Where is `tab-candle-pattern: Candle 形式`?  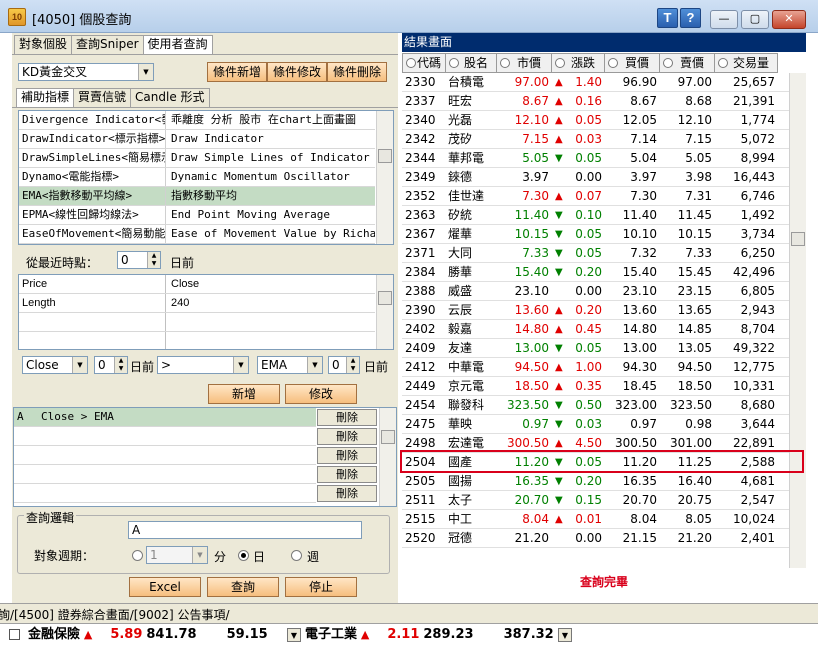 tab-candle-pattern: Candle 形式 is located at coordinates (170, 97).